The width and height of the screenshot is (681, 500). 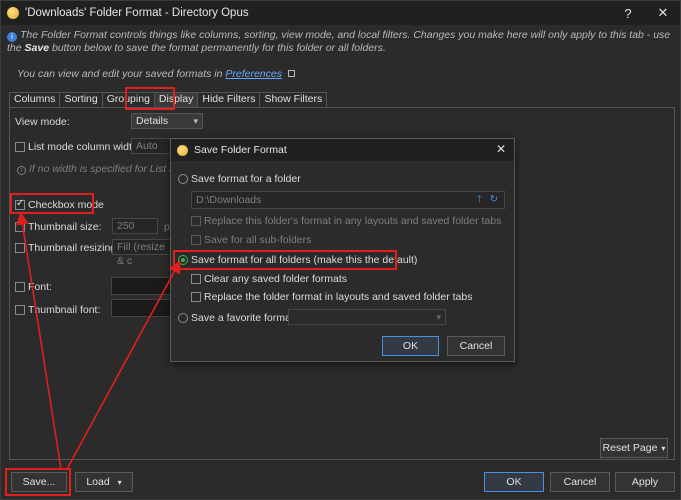 I want to click on arrow-to-save-all, so click(x=123, y=365).